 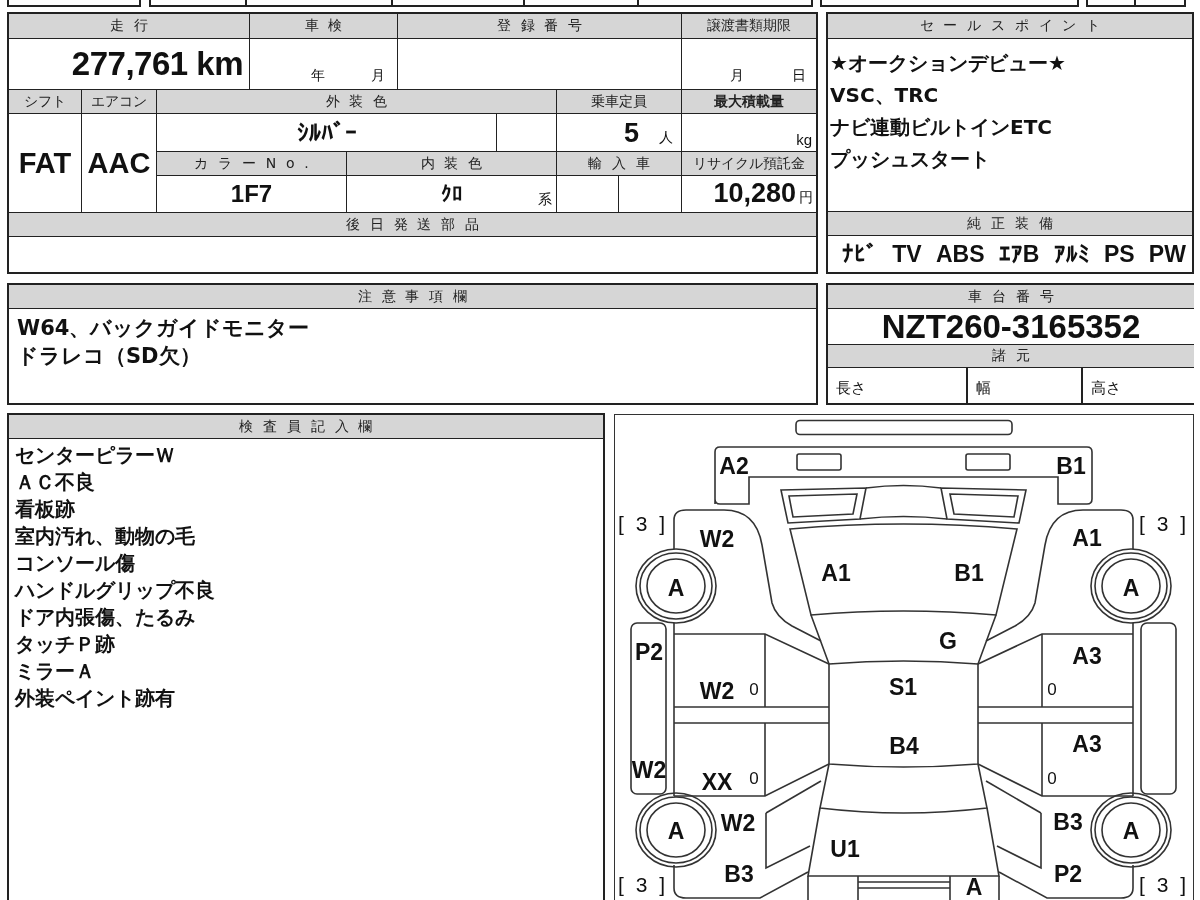 What do you see at coordinates (1138, 385) in the screenshot?
I see `table-cell: 高さ` at bounding box center [1138, 385].